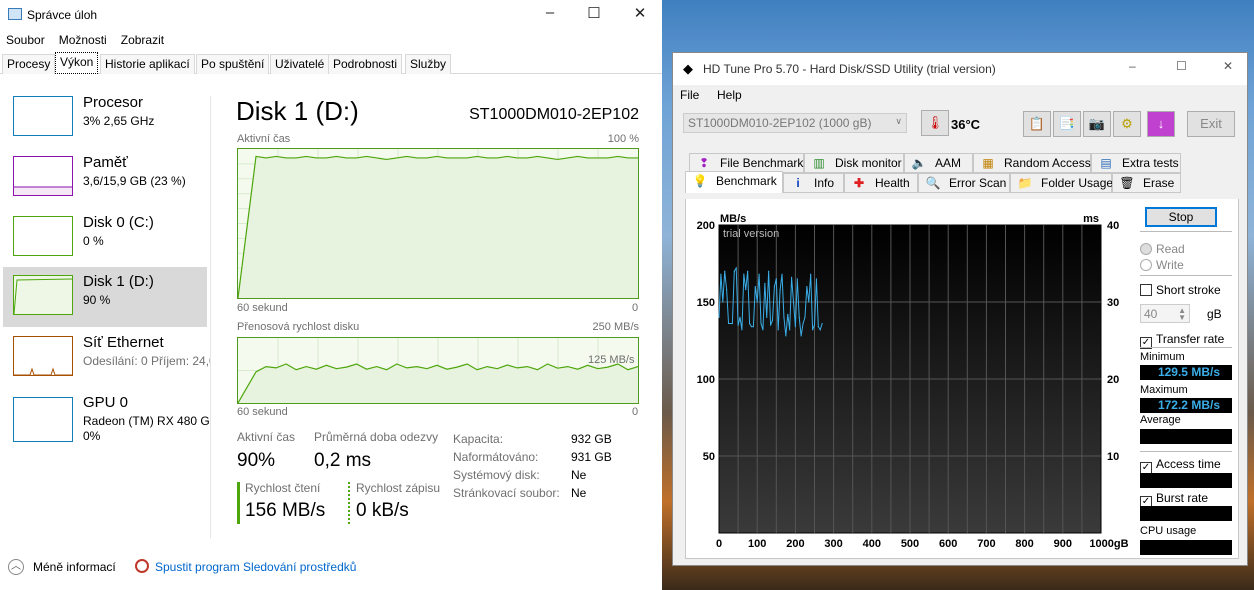  Describe the element at coordinates (988, 163) in the screenshot. I see `random-access-icon: ▦` at that location.